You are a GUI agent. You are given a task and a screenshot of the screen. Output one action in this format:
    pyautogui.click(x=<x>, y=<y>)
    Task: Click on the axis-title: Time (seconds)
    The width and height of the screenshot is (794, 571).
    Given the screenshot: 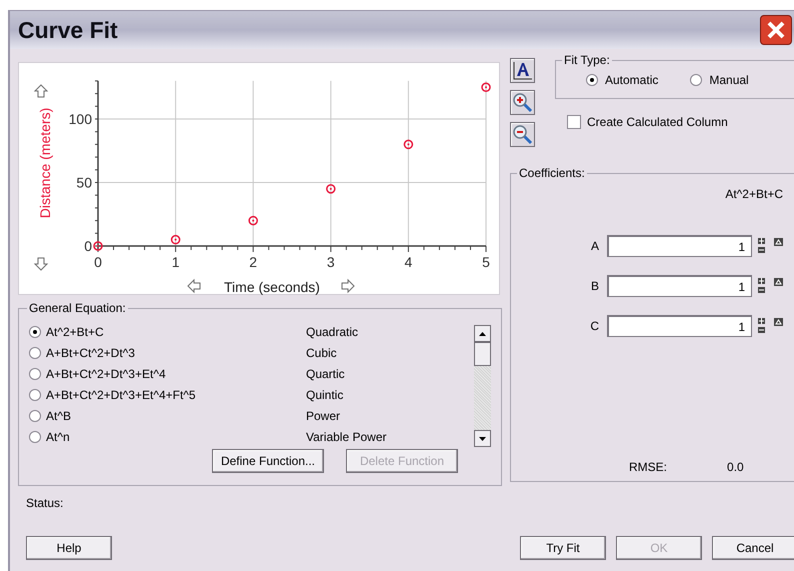 What is the action you would take?
    pyautogui.click(x=272, y=287)
    